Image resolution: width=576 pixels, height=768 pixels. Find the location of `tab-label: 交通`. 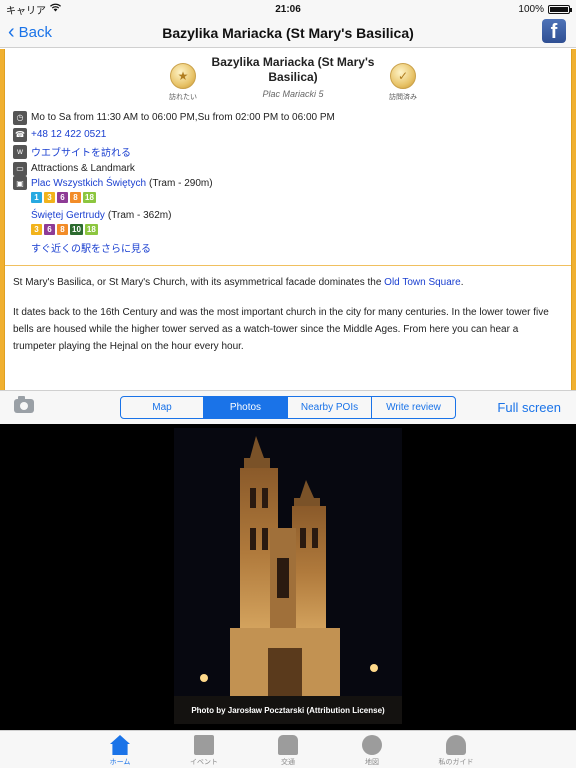

tab-label: 交通 is located at coordinates (288, 762).